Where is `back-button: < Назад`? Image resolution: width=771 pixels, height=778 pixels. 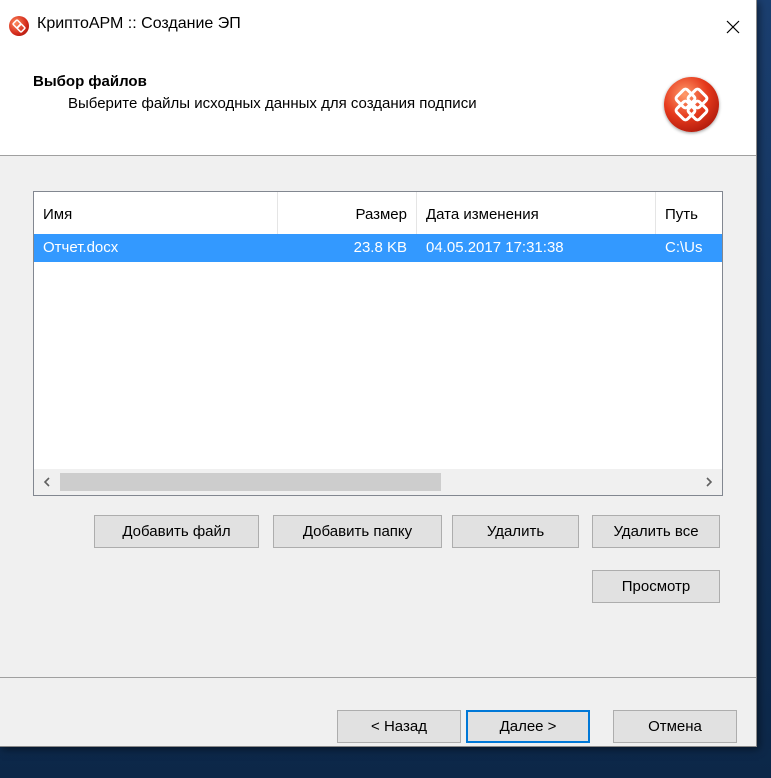
back-button: < Назад is located at coordinates (399, 726).